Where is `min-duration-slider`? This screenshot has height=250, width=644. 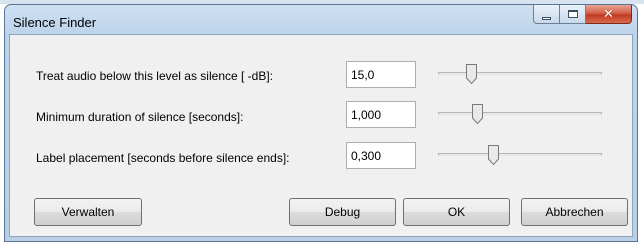
min-duration-slider is located at coordinates (520, 114).